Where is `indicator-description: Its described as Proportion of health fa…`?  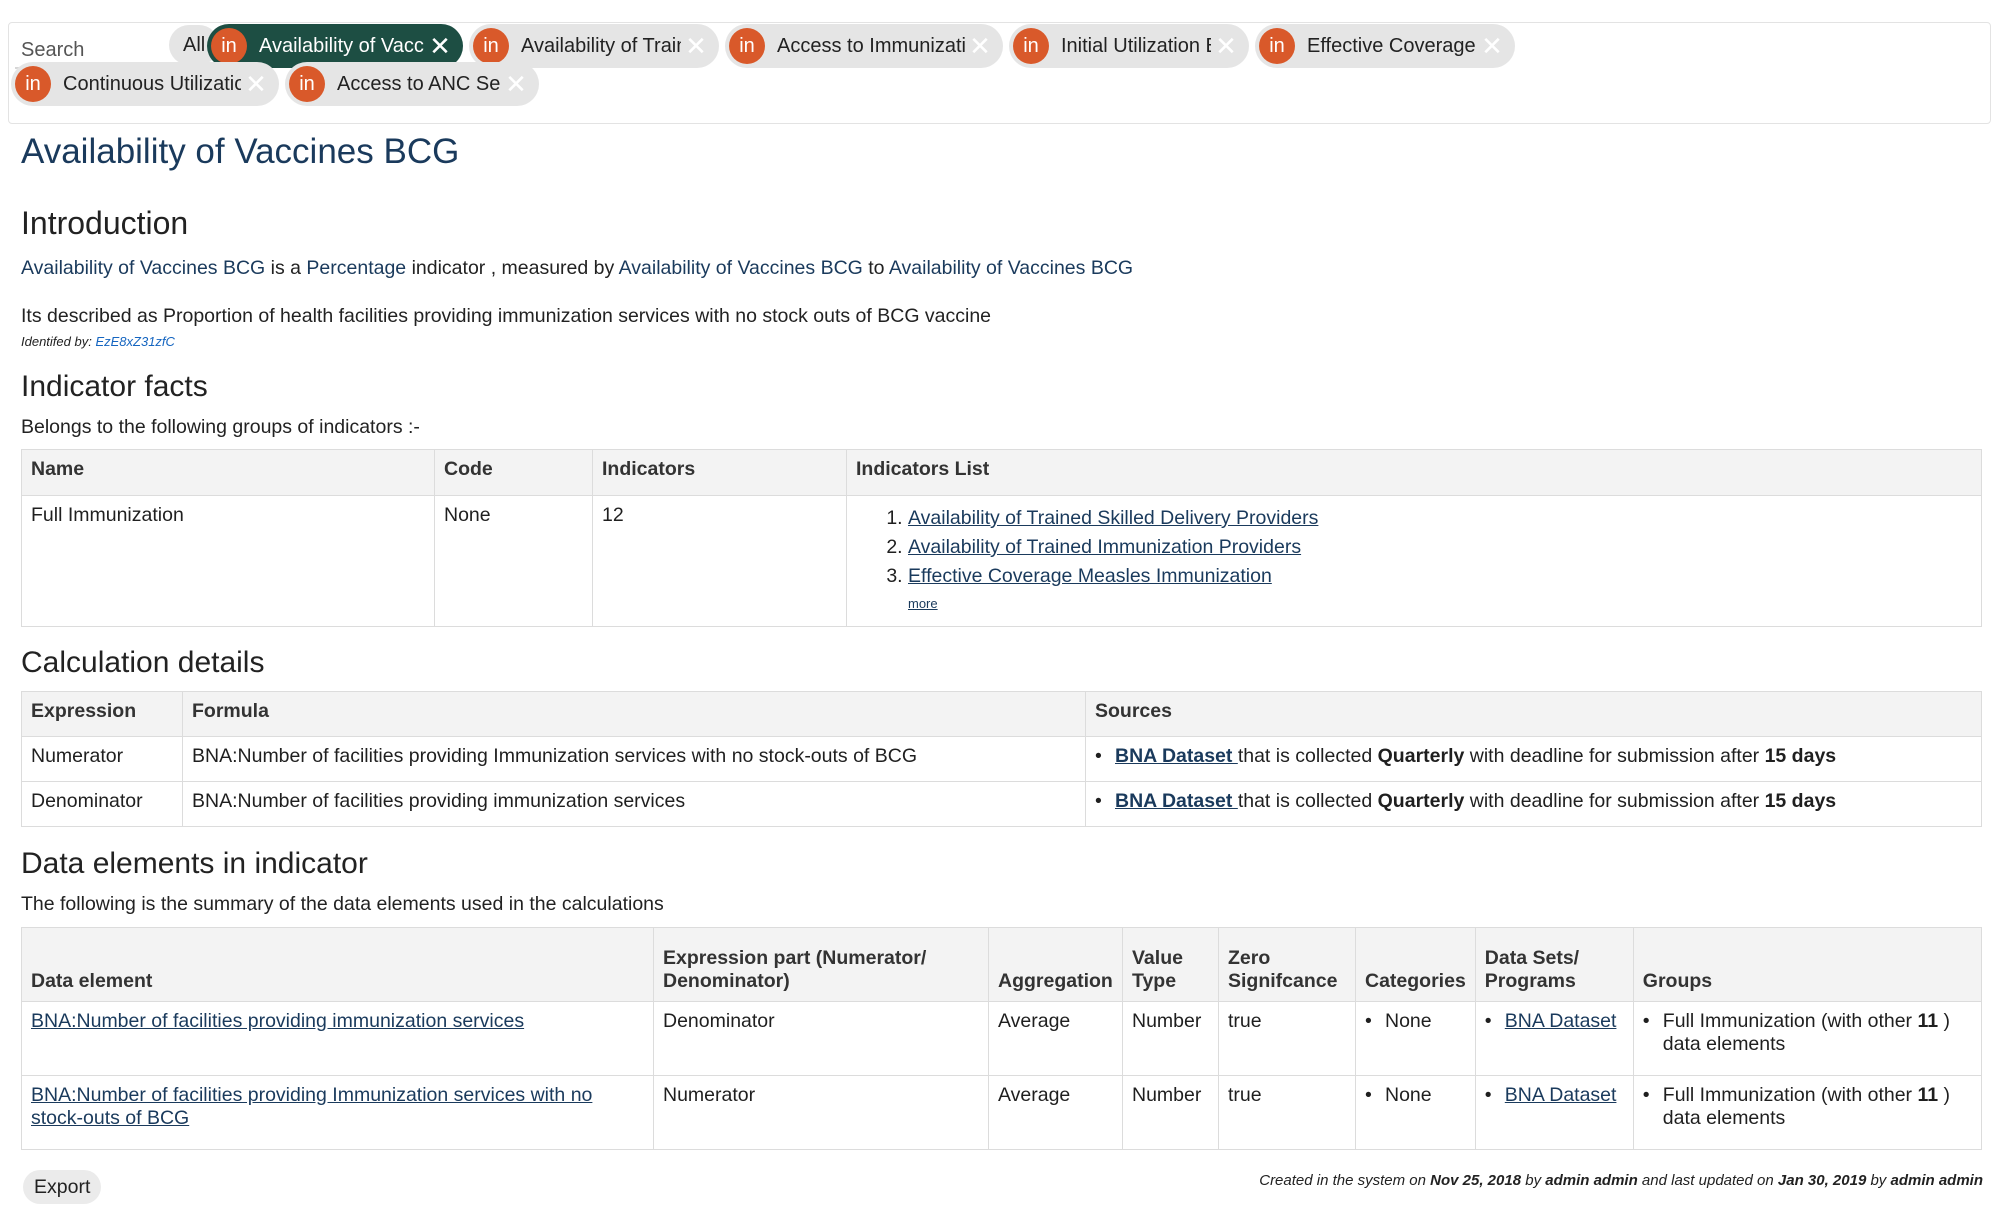 indicator-description: Its described as Proportion of health fa… is located at coordinates (506, 316).